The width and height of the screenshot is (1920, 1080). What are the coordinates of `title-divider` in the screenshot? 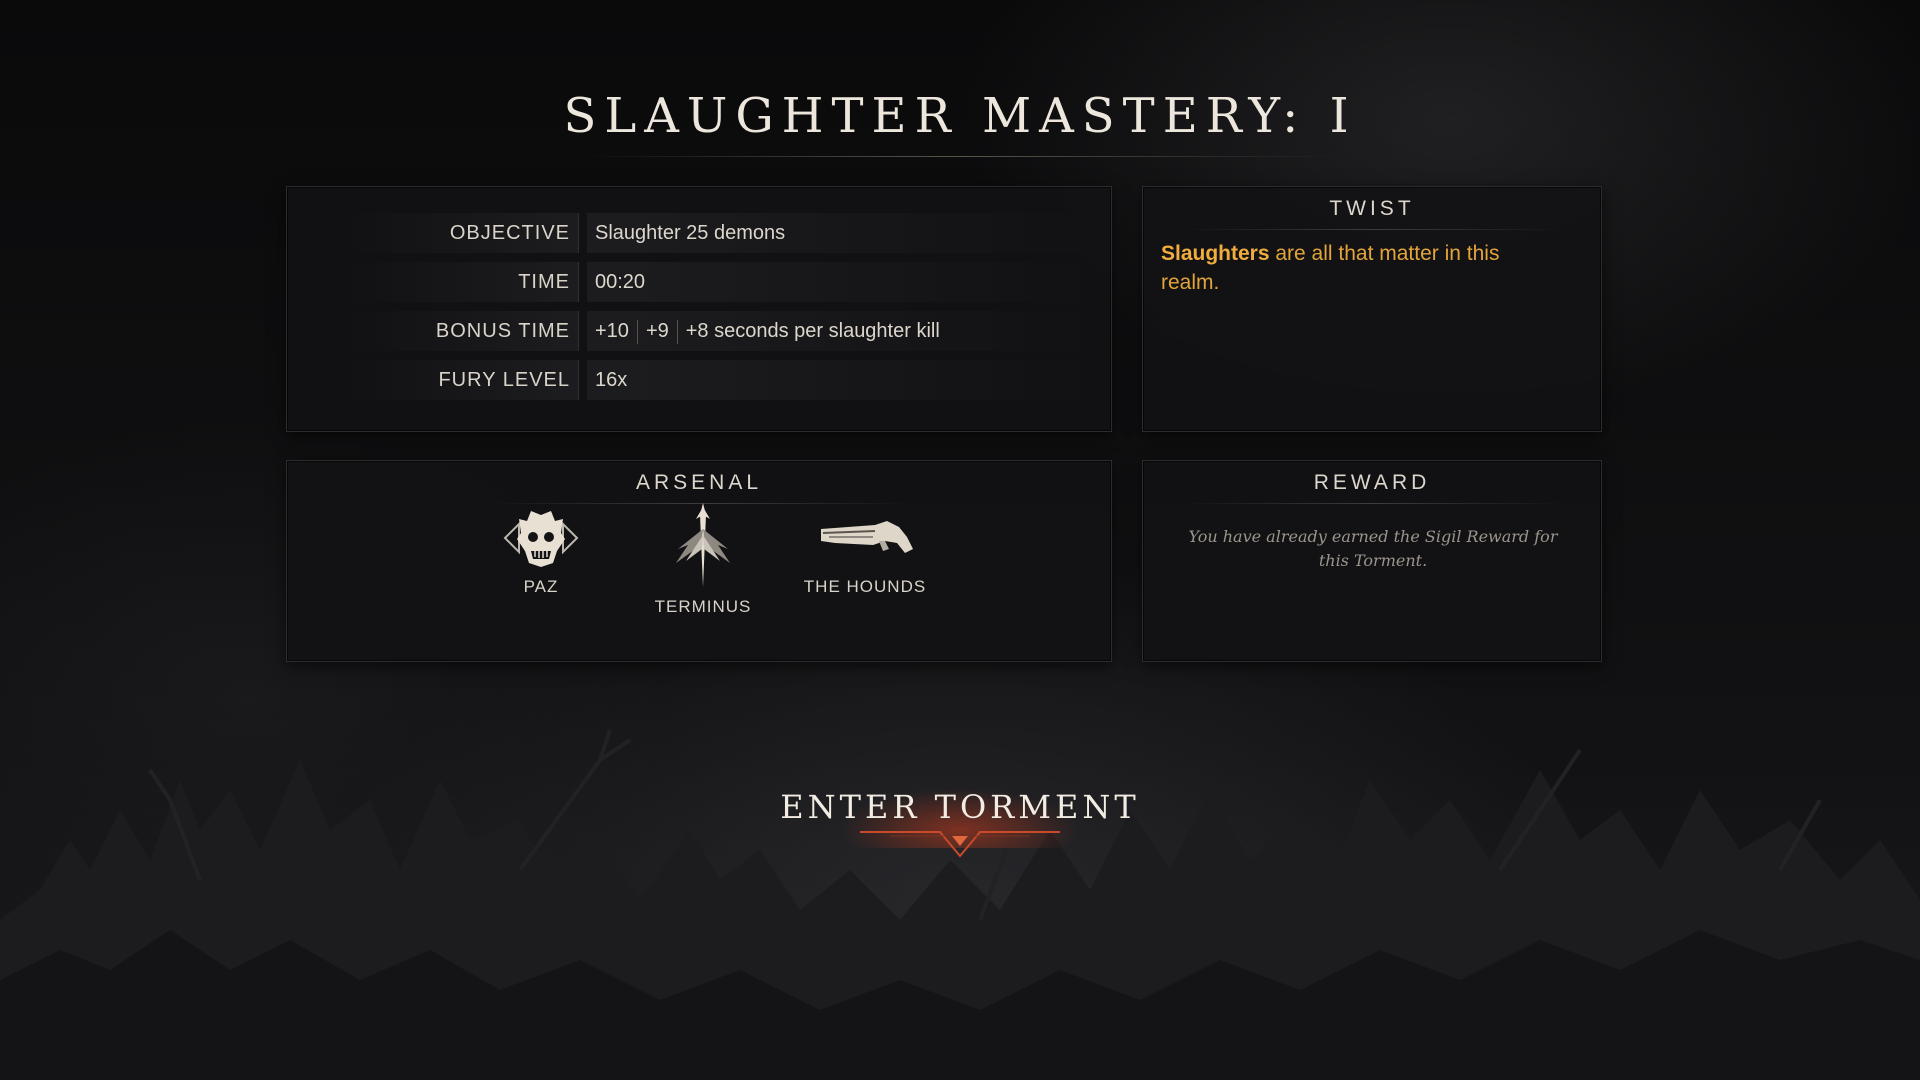 It's located at (960, 156).